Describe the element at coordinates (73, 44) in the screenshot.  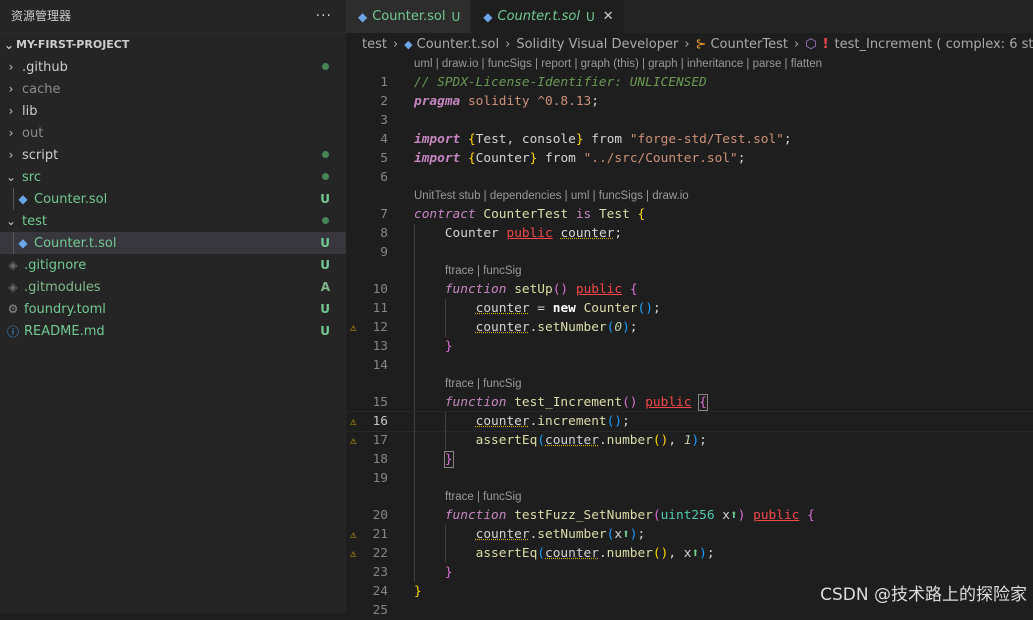
I see `project-name: MY-FIRST-PROJECT` at that location.